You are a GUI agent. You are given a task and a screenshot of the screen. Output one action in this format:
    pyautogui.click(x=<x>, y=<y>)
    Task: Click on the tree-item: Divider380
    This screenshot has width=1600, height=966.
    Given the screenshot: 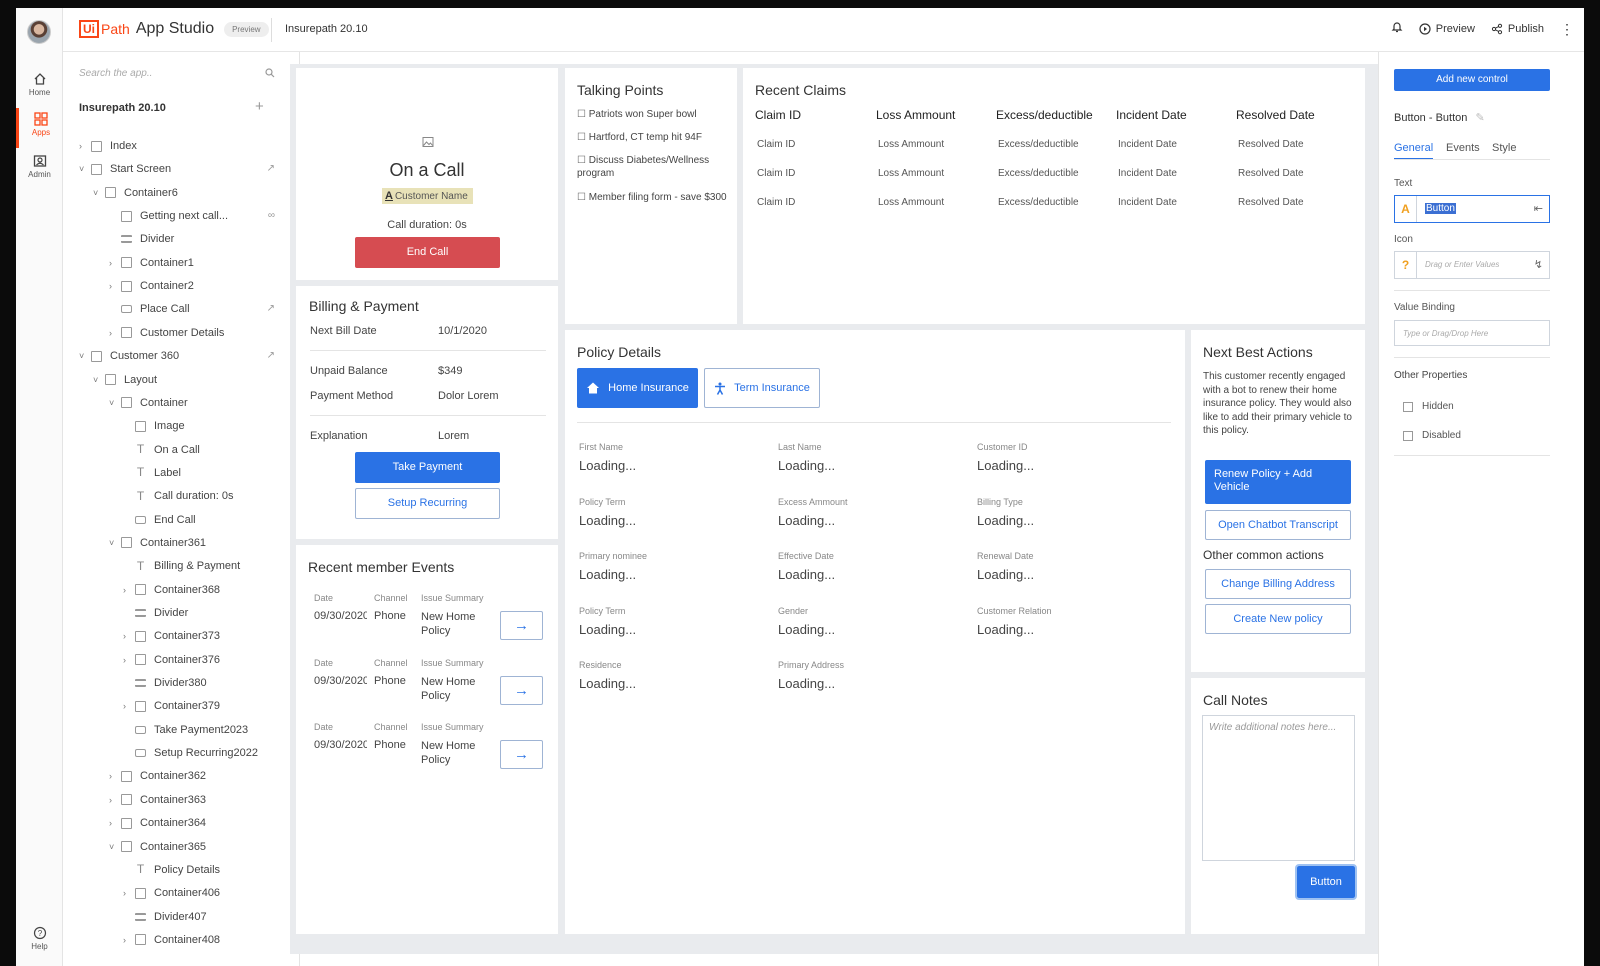 What is the action you would take?
    pyautogui.click(x=199, y=683)
    